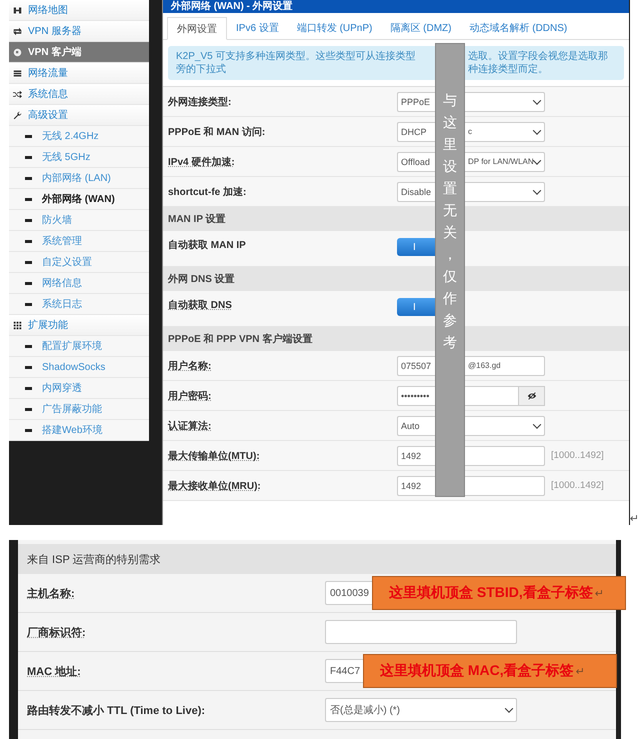  Describe the element at coordinates (79, 241) in the screenshot. I see `sidebar-item: 系统管理` at that location.